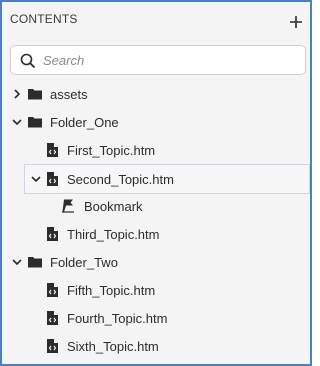 The height and width of the screenshot is (366, 320). What do you see at coordinates (69, 94) in the screenshot?
I see `tree-item-label: assets` at bounding box center [69, 94].